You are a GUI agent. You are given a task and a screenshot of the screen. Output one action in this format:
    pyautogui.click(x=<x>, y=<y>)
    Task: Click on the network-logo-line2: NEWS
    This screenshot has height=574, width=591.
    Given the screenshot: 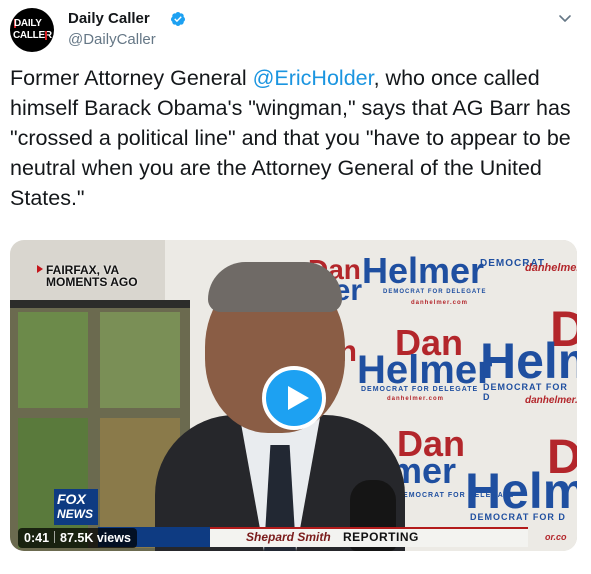 What is the action you would take?
    pyautogui.click(x=75, y=514)
    